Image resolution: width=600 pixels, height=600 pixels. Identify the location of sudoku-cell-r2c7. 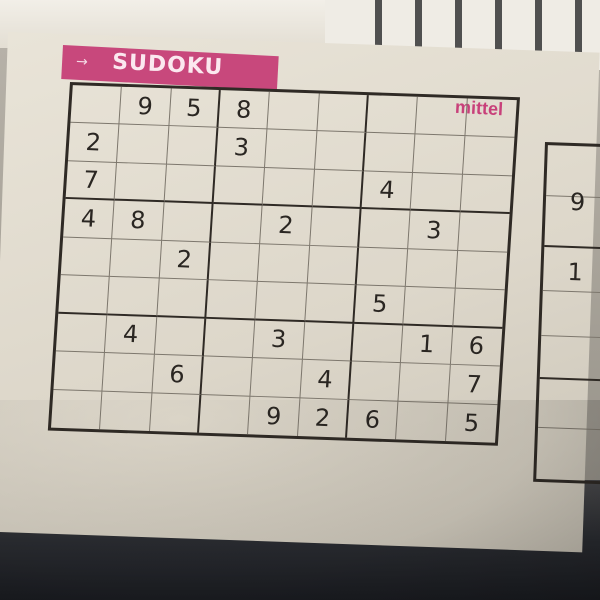
(389, 153).